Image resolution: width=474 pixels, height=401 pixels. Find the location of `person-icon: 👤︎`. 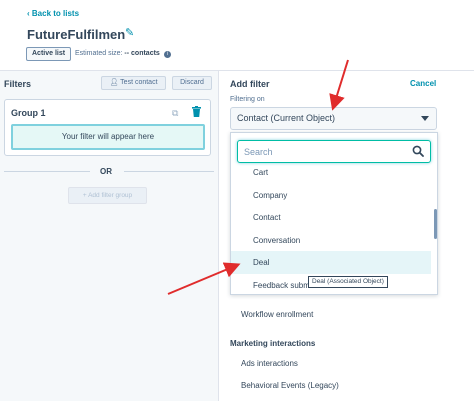

person-icon: 👤︎ is located at coordinates (114, 82).